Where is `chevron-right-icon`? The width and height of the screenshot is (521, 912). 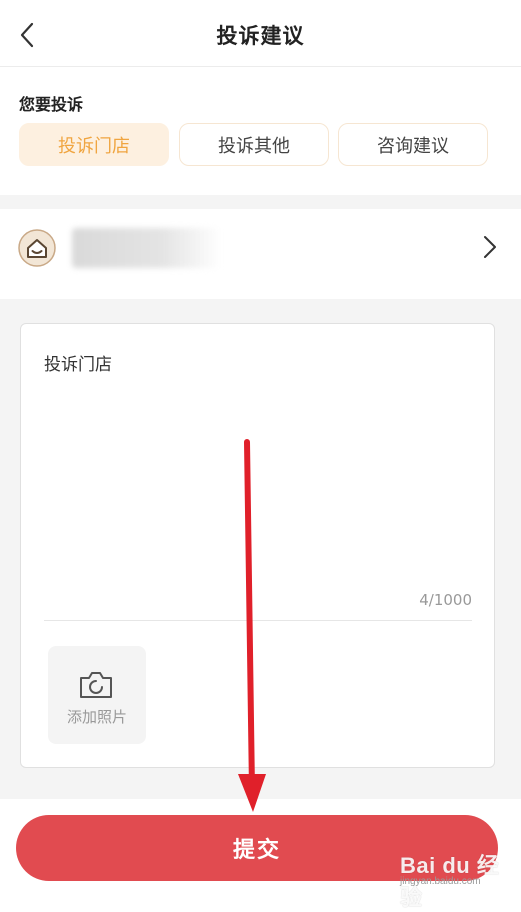
chevron-right-icon is located at coordinates (490, 247).